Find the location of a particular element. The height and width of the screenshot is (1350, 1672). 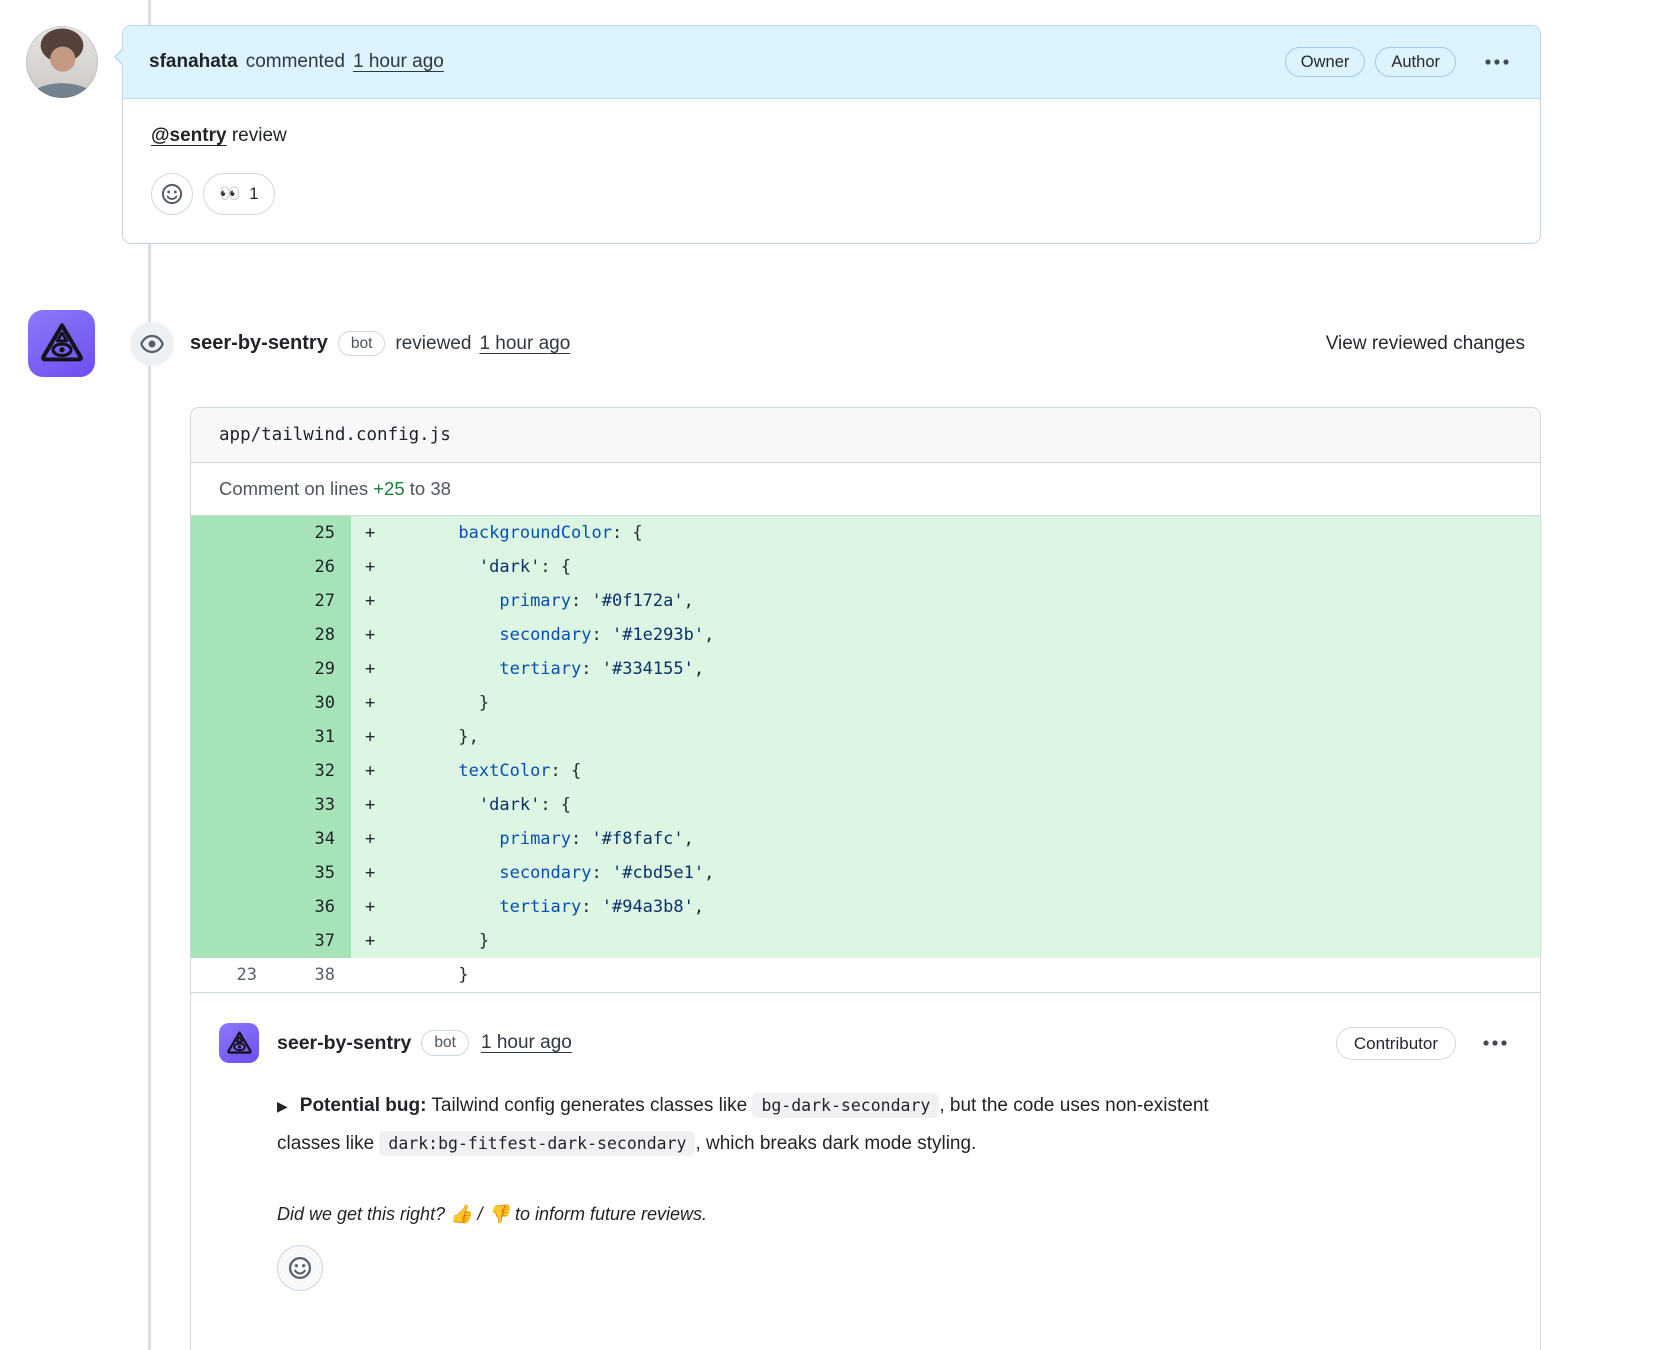

thread-body-code: bg-dark-secondary is located at coordinates (846, 1105).